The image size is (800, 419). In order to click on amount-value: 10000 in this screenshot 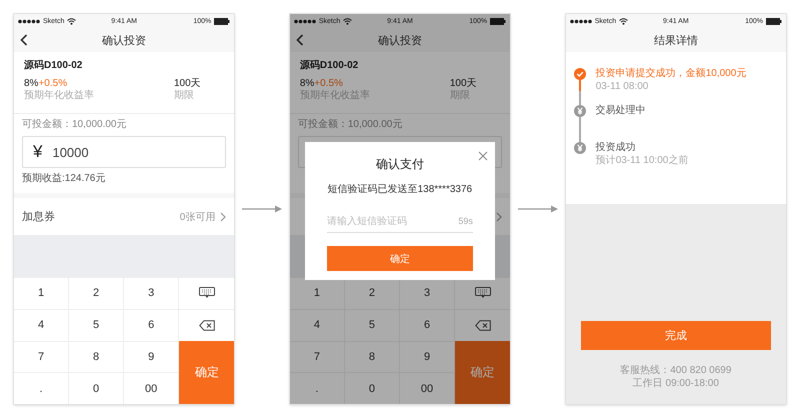, I will do `click(70, 152)`.